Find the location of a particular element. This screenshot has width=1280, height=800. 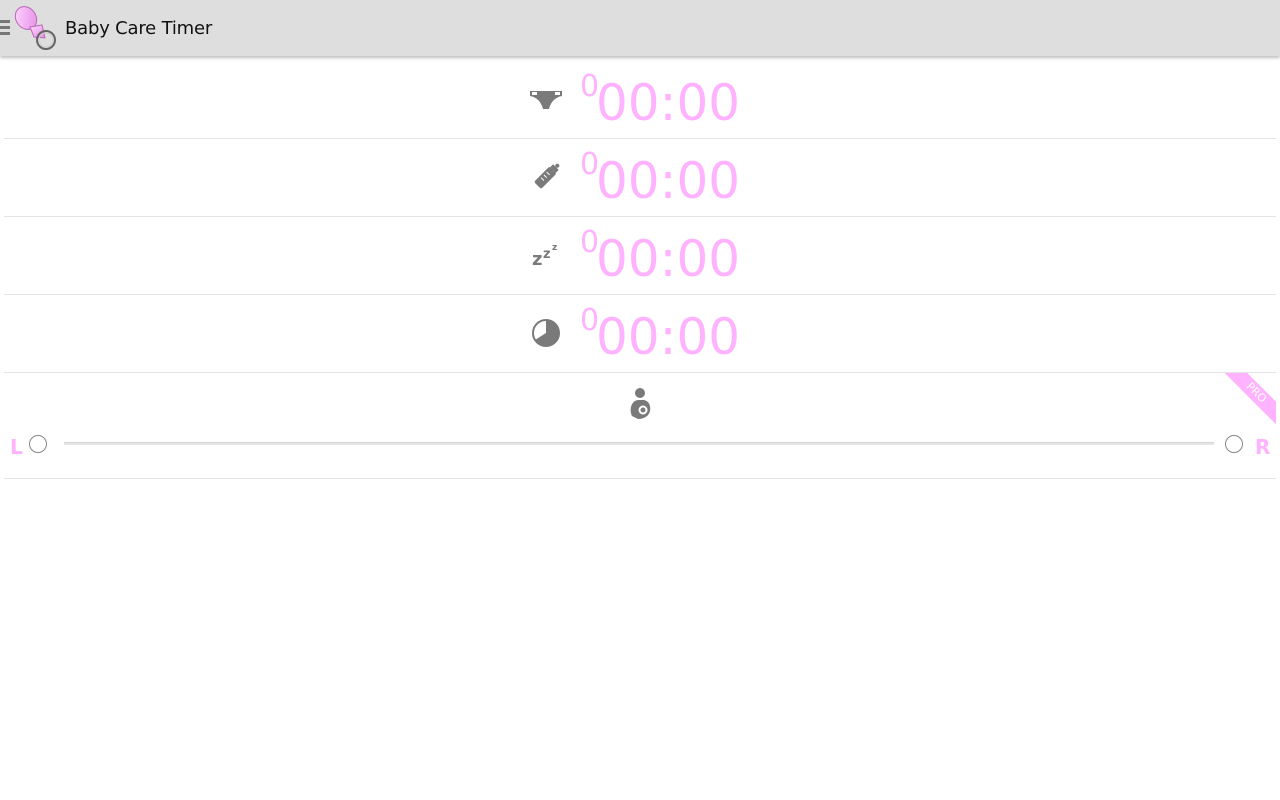

pro-badge-text: PRO is located at coordinates (1248, 401).